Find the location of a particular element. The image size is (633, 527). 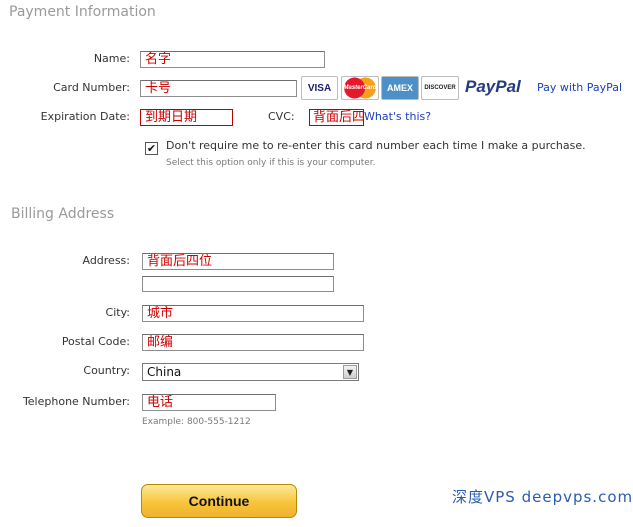

checkmark-icon: ✔ is located at coordinates (151, 148).